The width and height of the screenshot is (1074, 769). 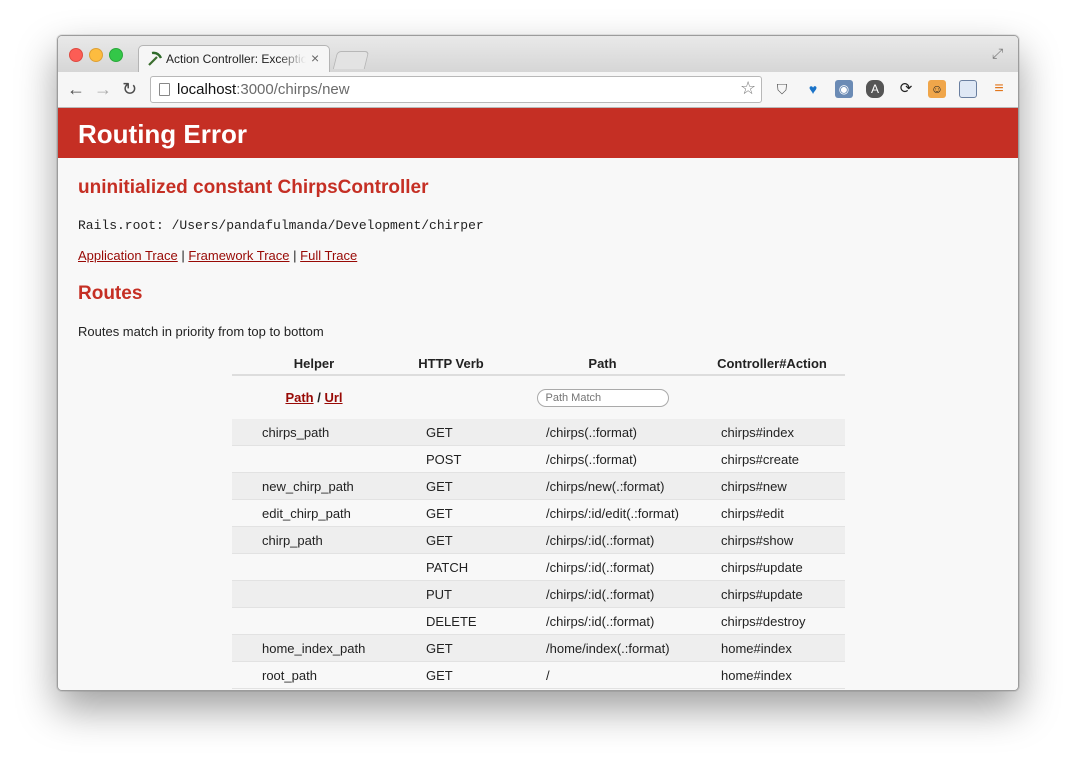 I want to click on helper-cell: new_chirp_path, so click(x=314, y=486).